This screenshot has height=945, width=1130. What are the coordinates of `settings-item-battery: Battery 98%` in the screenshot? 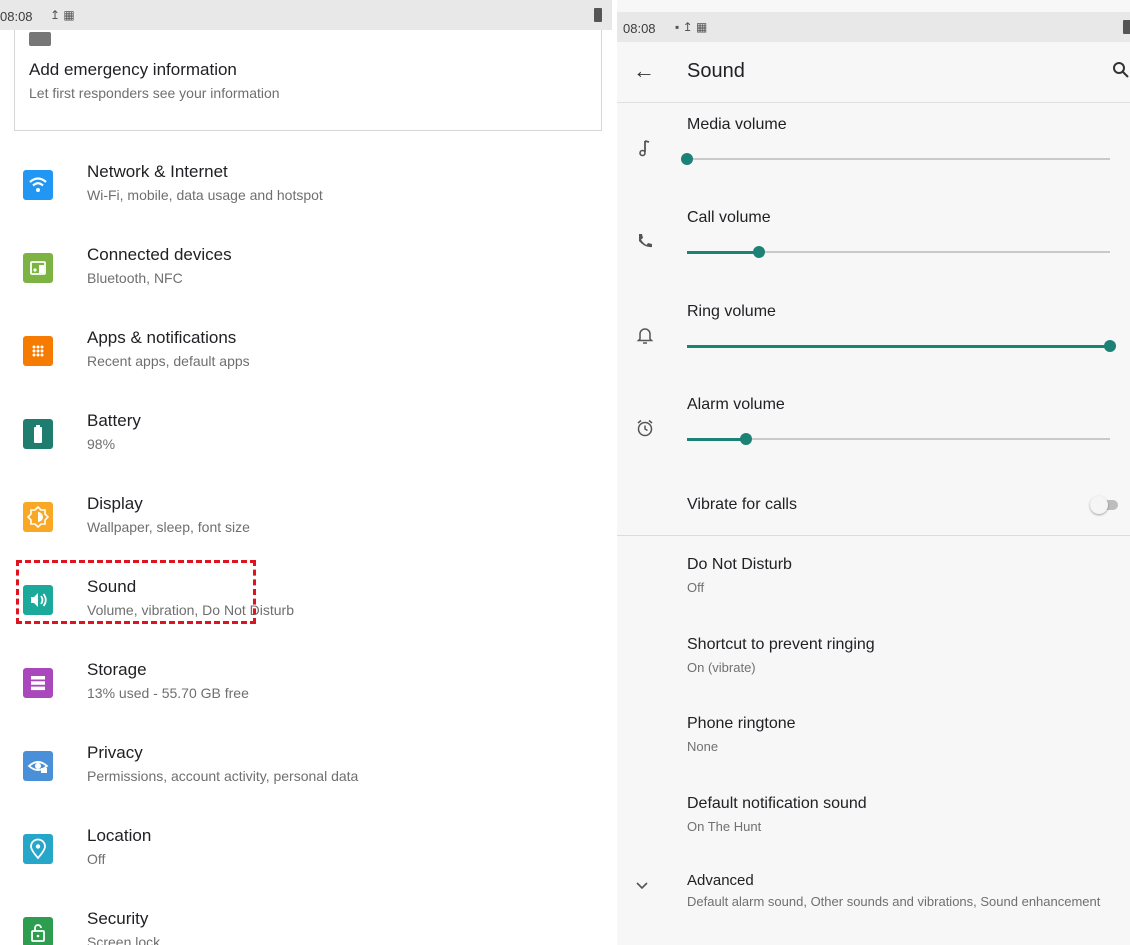 It's located at (306, 449).